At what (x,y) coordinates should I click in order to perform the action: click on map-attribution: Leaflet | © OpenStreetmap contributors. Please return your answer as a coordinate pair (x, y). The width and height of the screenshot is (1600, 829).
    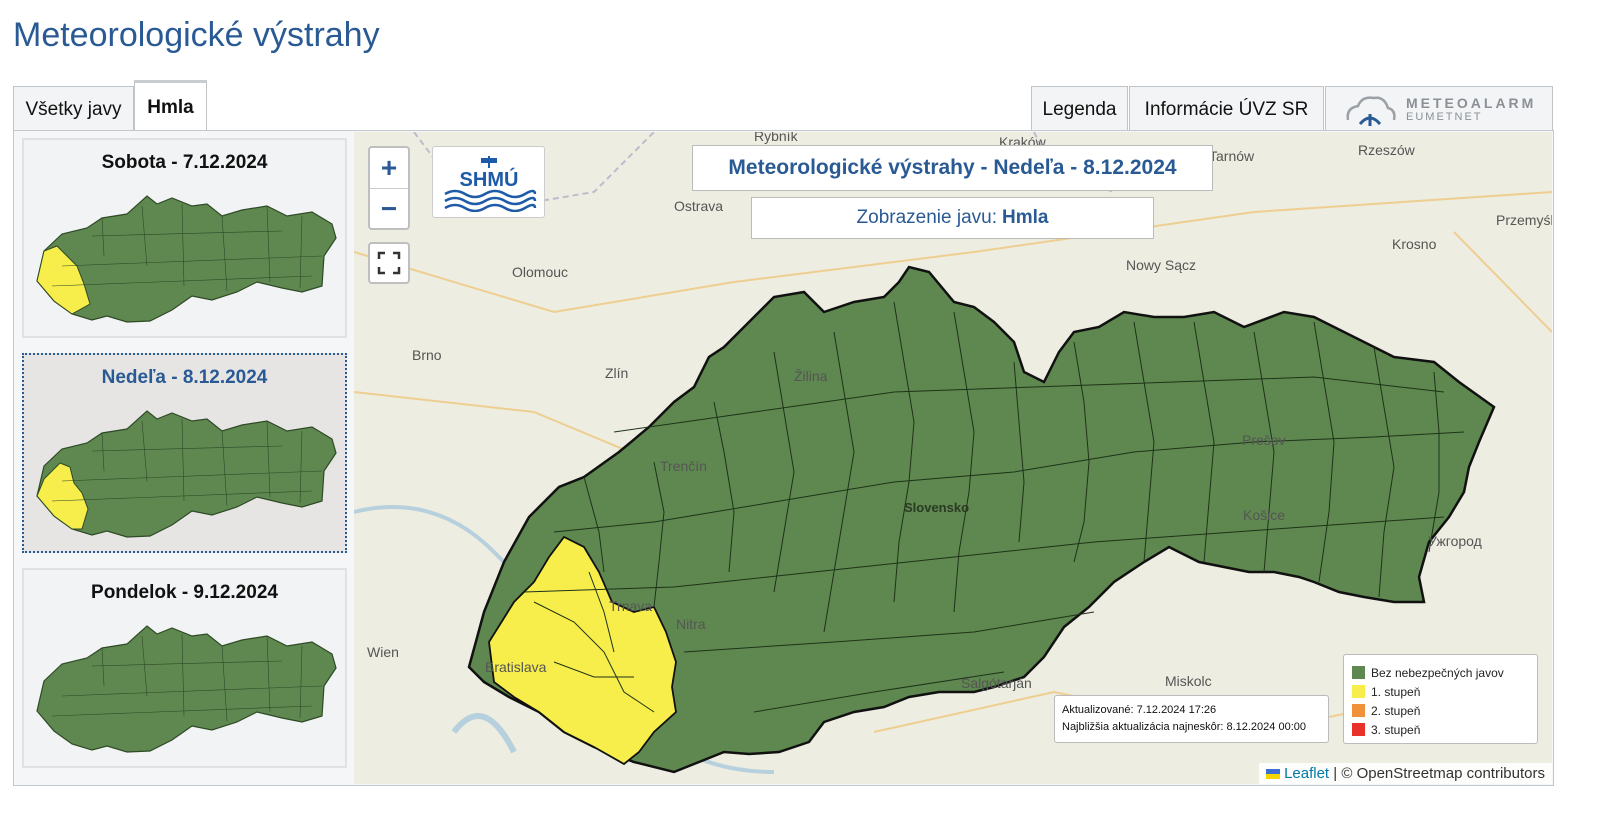
    Looking at the image, I should click on (1405, 773).